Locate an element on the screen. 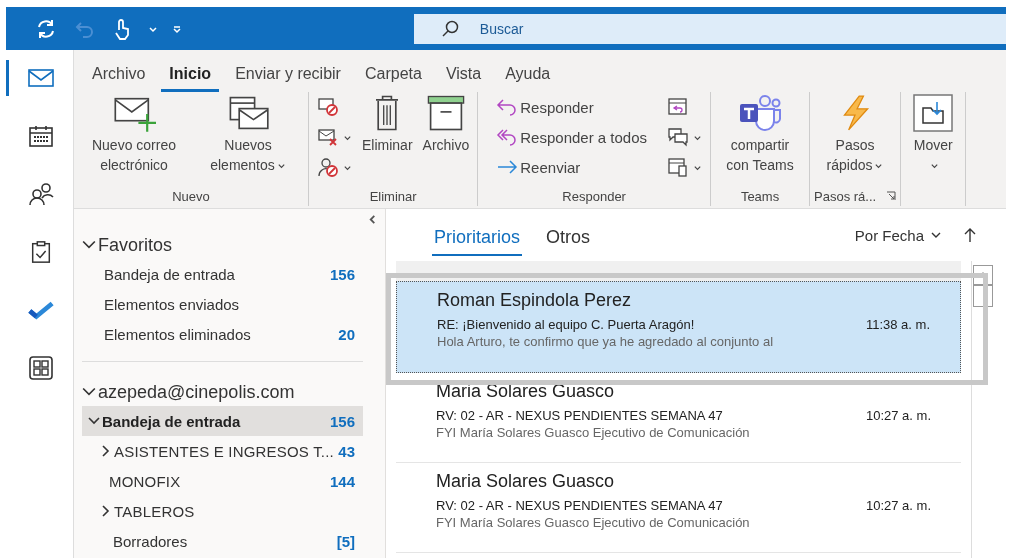 Image resolution: width=1014 pixels, height=558 pixels. message-time: 11:38 a. m. is located at coordinates (897, 324).